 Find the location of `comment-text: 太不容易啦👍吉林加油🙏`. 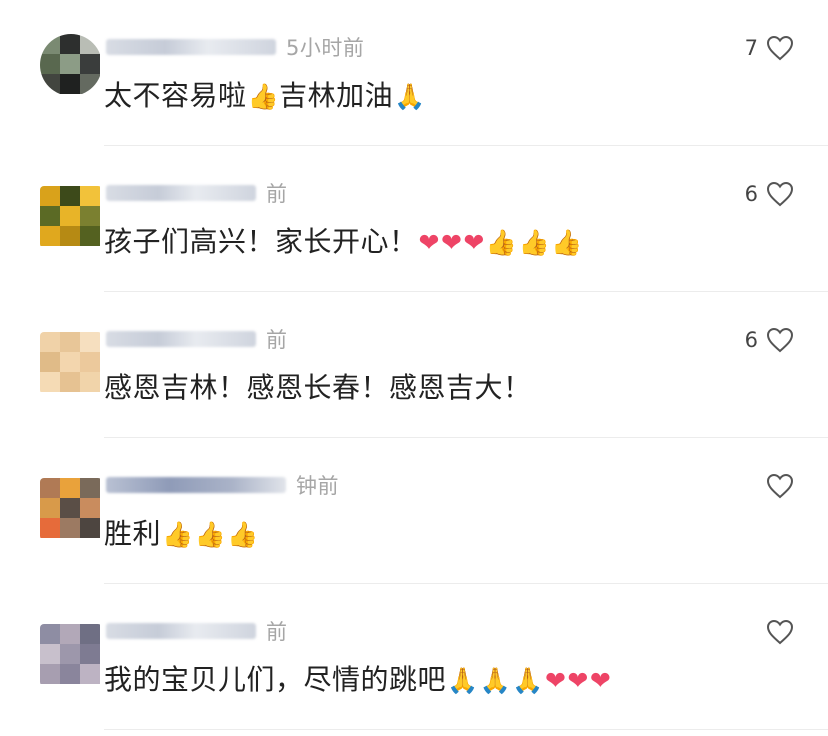

comment-text: 太不容易啦👍吉林加油🙏 is located at coordinates (265, 94).